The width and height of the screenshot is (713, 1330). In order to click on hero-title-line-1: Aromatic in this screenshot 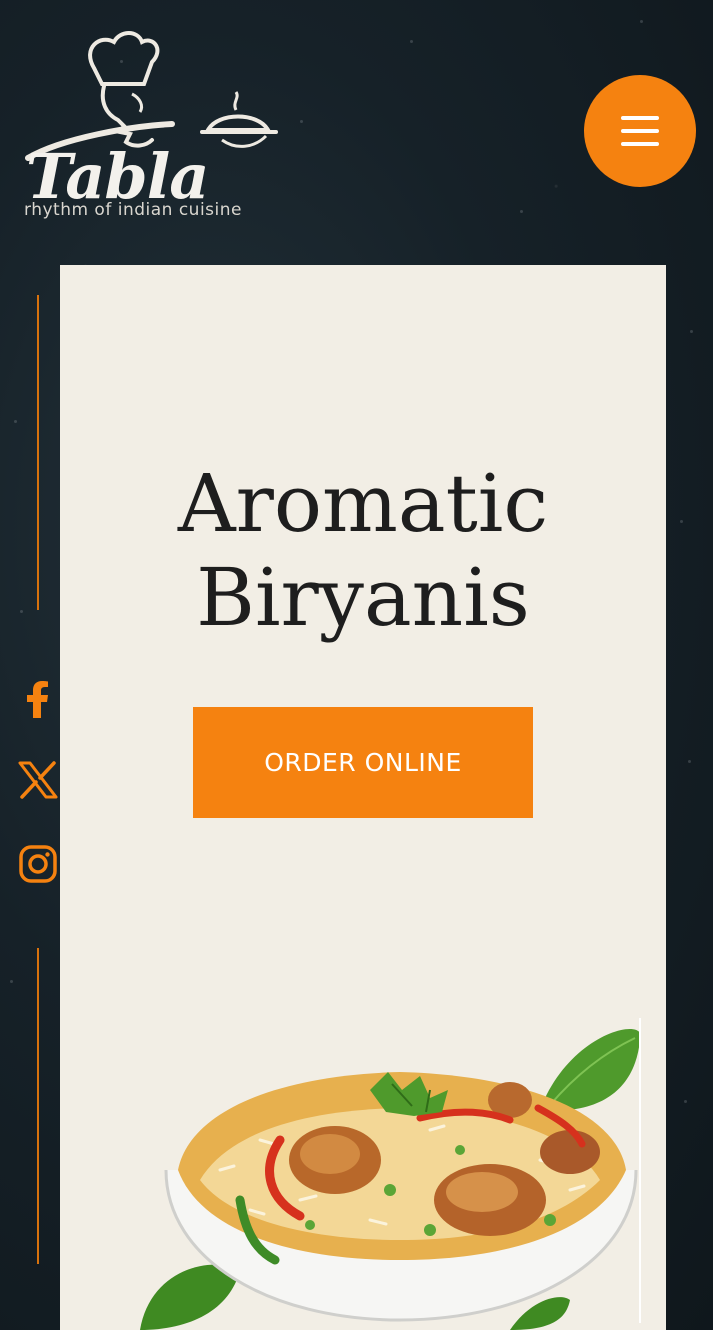, I will do `click(363, 503)`.